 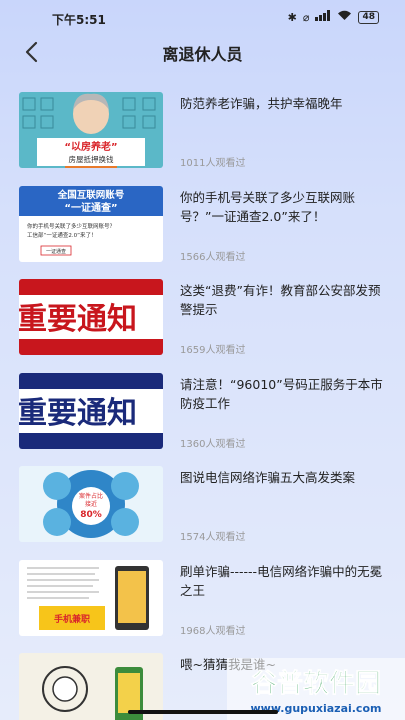 I want to click on article-thumbnail: 手机兼职, so click(x=91, y=597).